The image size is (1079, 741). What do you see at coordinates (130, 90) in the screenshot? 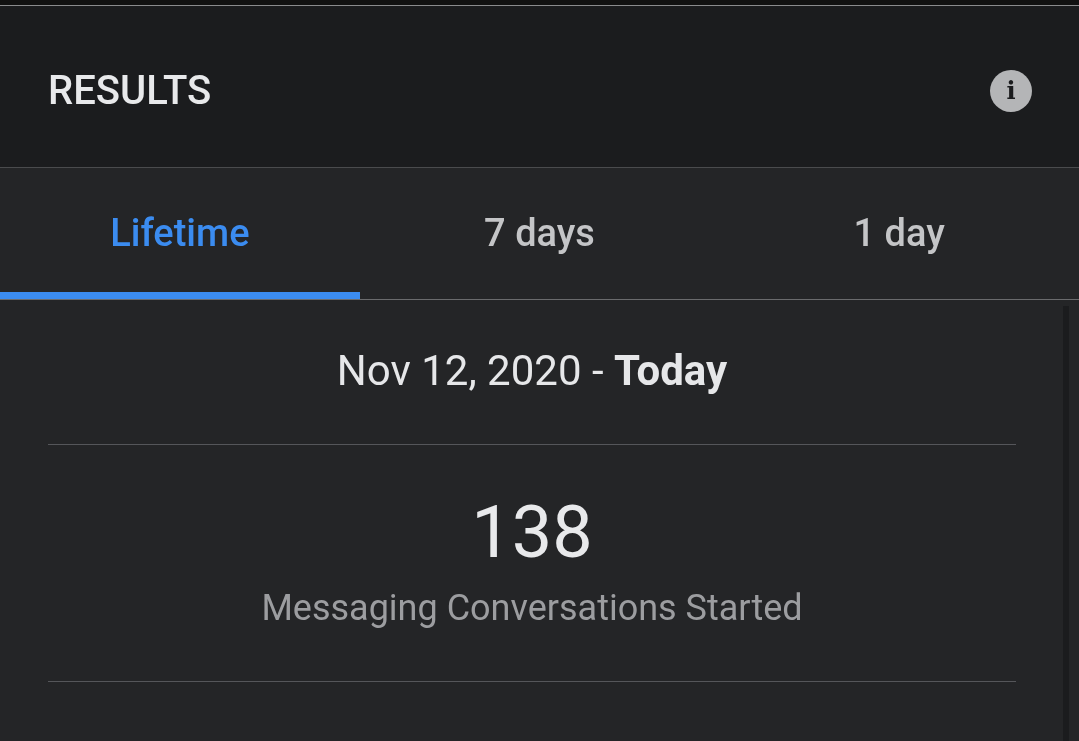
I see `section-title: RESULTS` at bounding box center [130, 90].